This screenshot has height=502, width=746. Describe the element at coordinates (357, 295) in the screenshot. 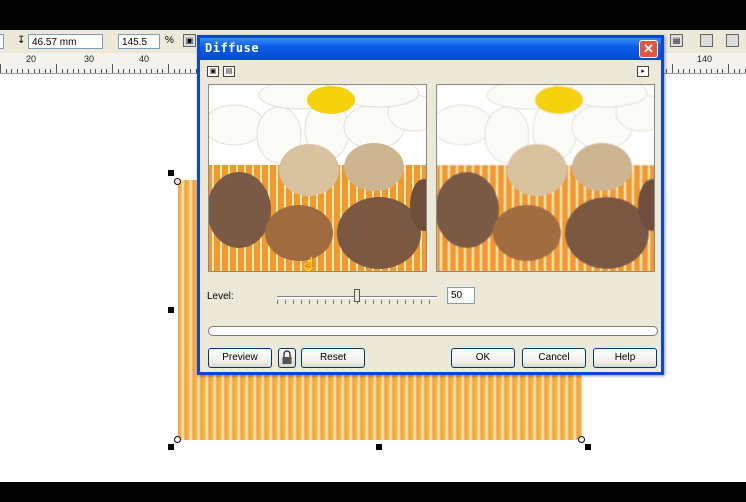

I see `level-slider-thumb` at that location.